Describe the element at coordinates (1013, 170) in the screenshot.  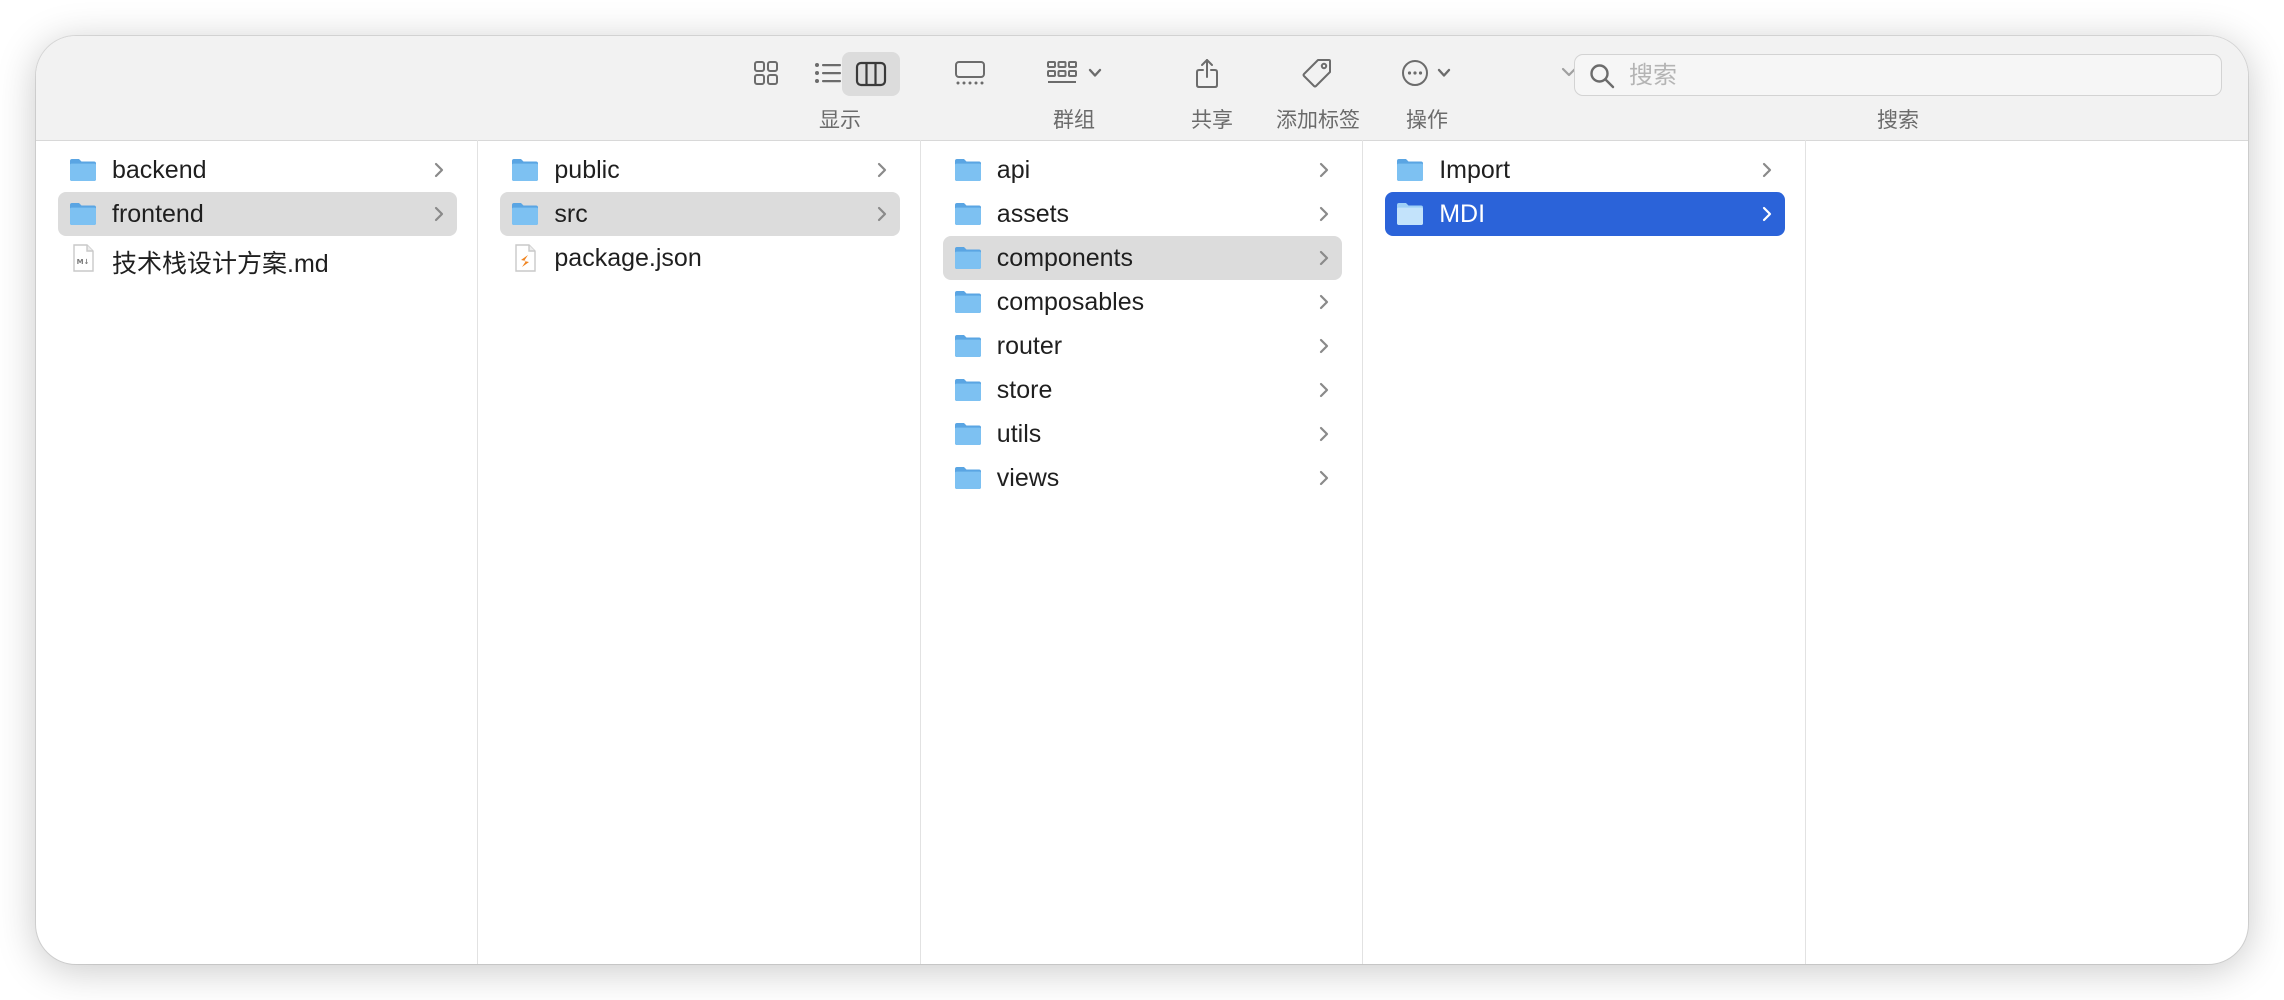
I see `item-name: api` at that location.